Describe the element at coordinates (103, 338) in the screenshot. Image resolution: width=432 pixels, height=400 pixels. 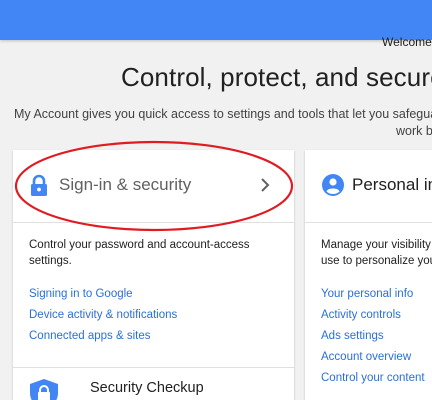
I see `link-connected-apps-sites: Connected apps & sites` at that location.